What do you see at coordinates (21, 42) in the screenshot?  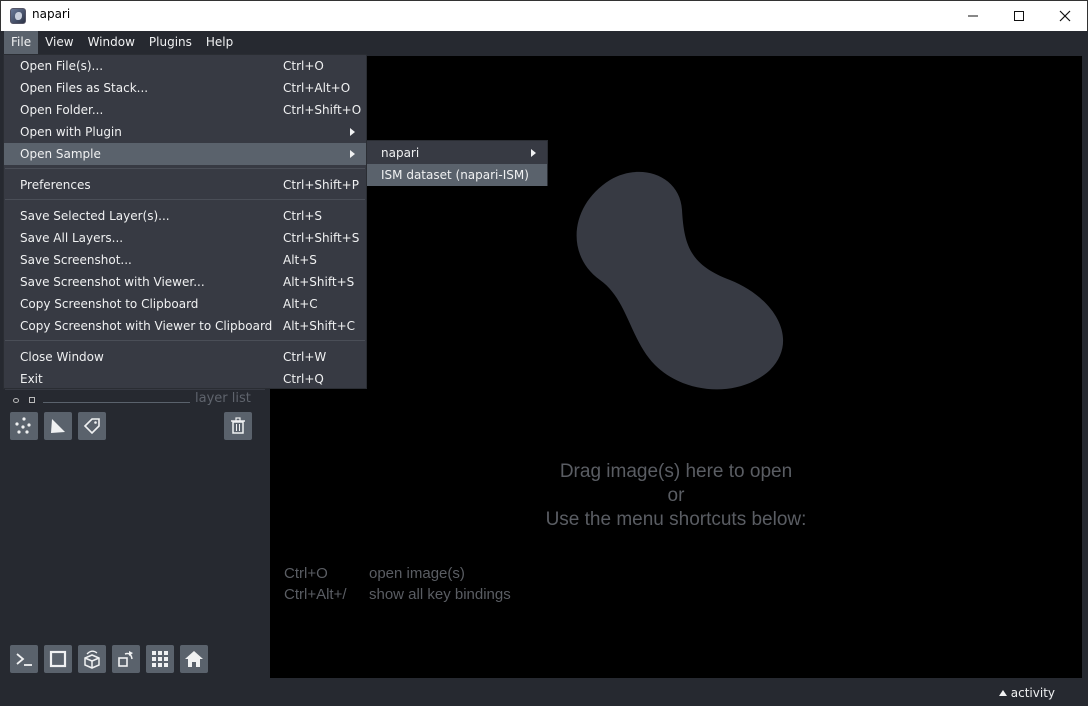 I see `menu-file: File` at bounding box center [21, 42].